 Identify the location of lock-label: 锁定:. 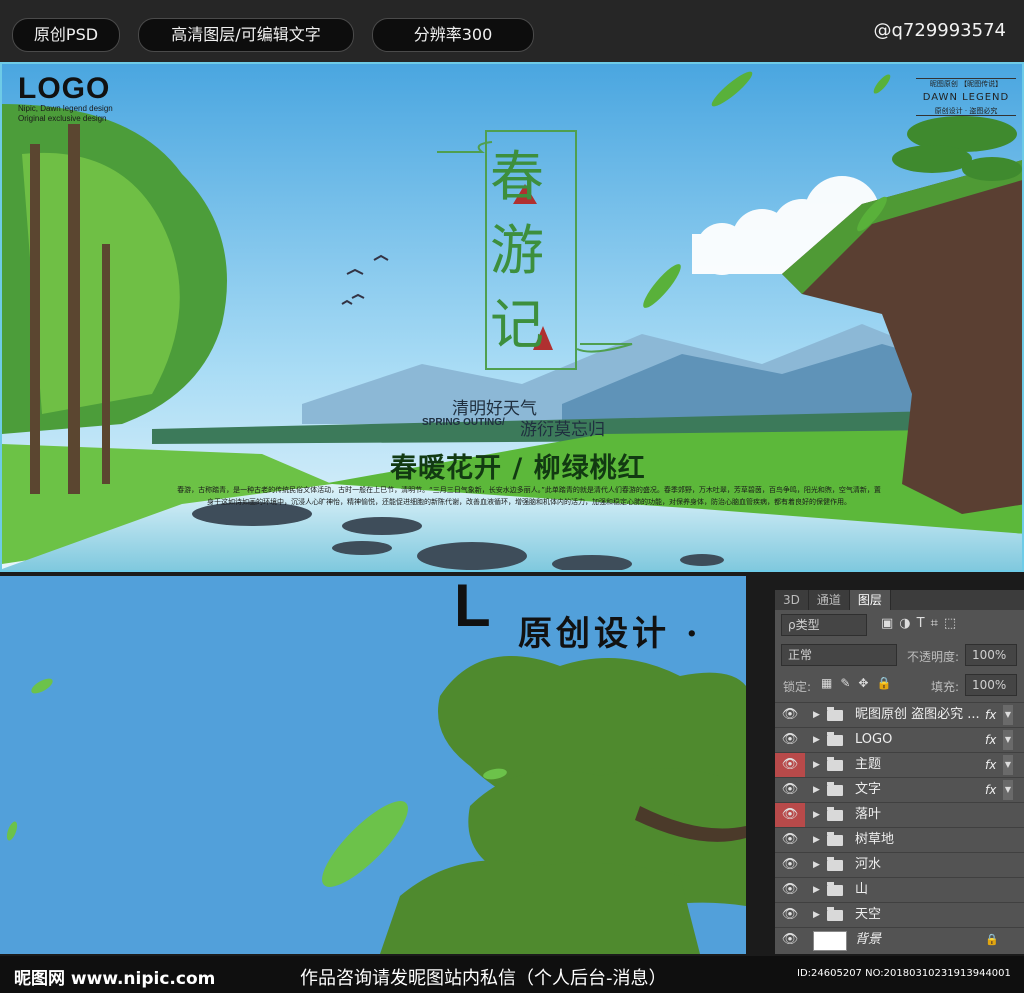
(797, 687).